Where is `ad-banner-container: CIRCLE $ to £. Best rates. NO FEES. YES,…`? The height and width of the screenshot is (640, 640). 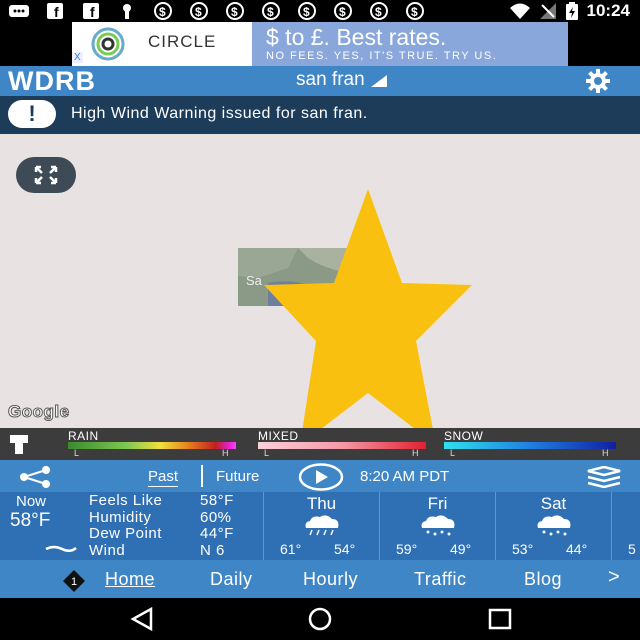
ad-banner-container: CIRCLE $ to £. Best rates. NO FEES. YES,… is located at coordinates (320, 44).